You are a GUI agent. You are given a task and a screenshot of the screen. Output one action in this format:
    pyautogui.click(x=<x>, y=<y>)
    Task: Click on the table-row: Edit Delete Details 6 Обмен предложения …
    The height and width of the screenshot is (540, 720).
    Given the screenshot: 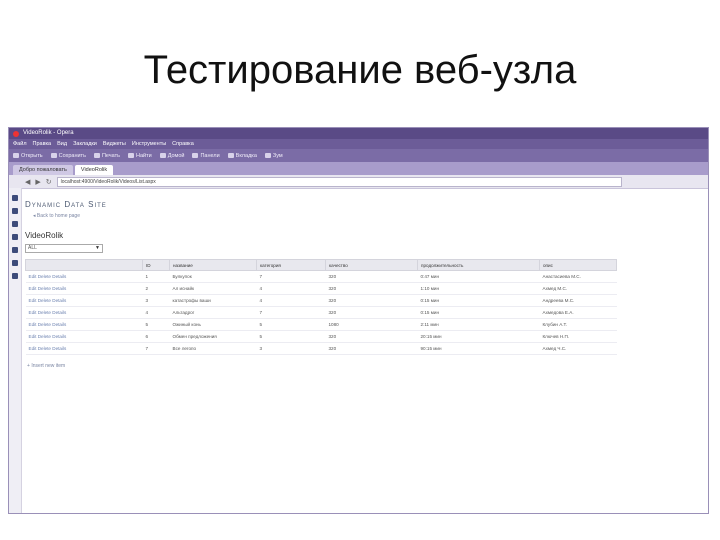 What is the action you would take?
    pyautogui.click(x=321, y=336)
    